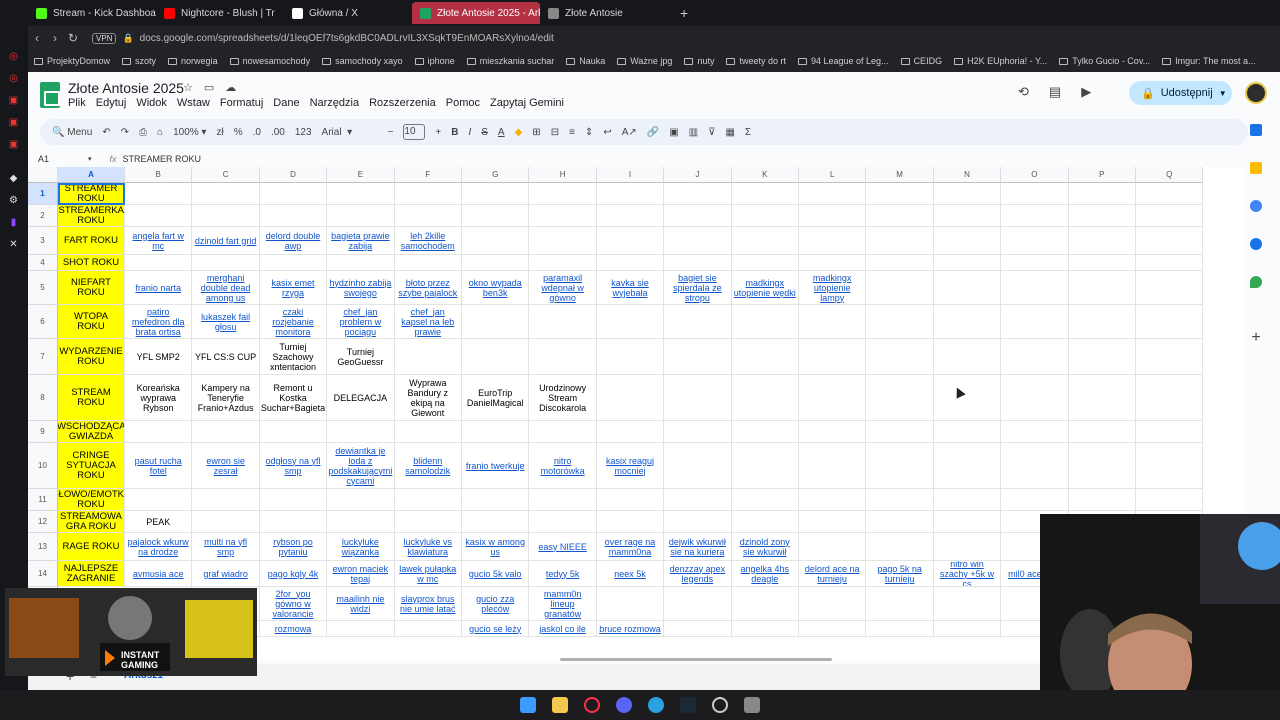 The image size is (1280, 720). What do you see at coordinates (496, 604) in the screenshot?
I see `grid-cell: gucio zza pleców` at bounding box center [496, 604].